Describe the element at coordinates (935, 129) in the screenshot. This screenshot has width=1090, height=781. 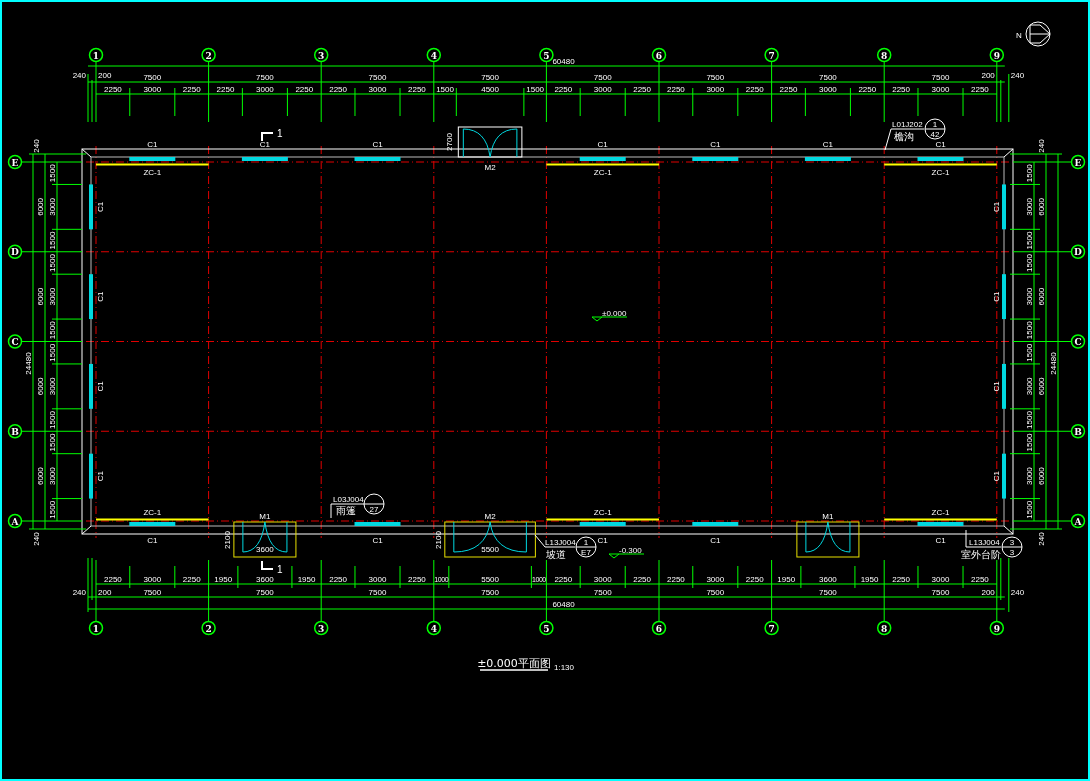
I see `detail-bubble: 1 42` at that location.